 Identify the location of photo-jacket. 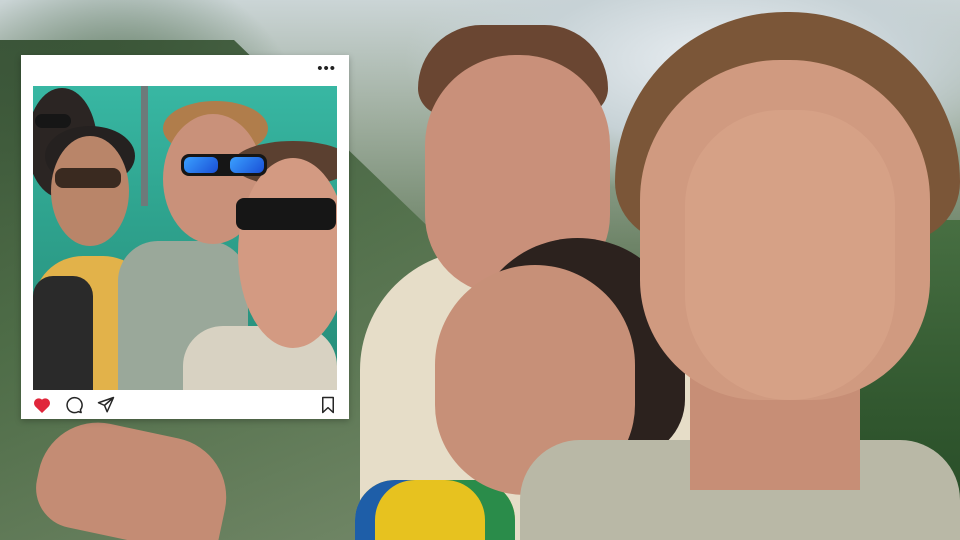
(63, 333).